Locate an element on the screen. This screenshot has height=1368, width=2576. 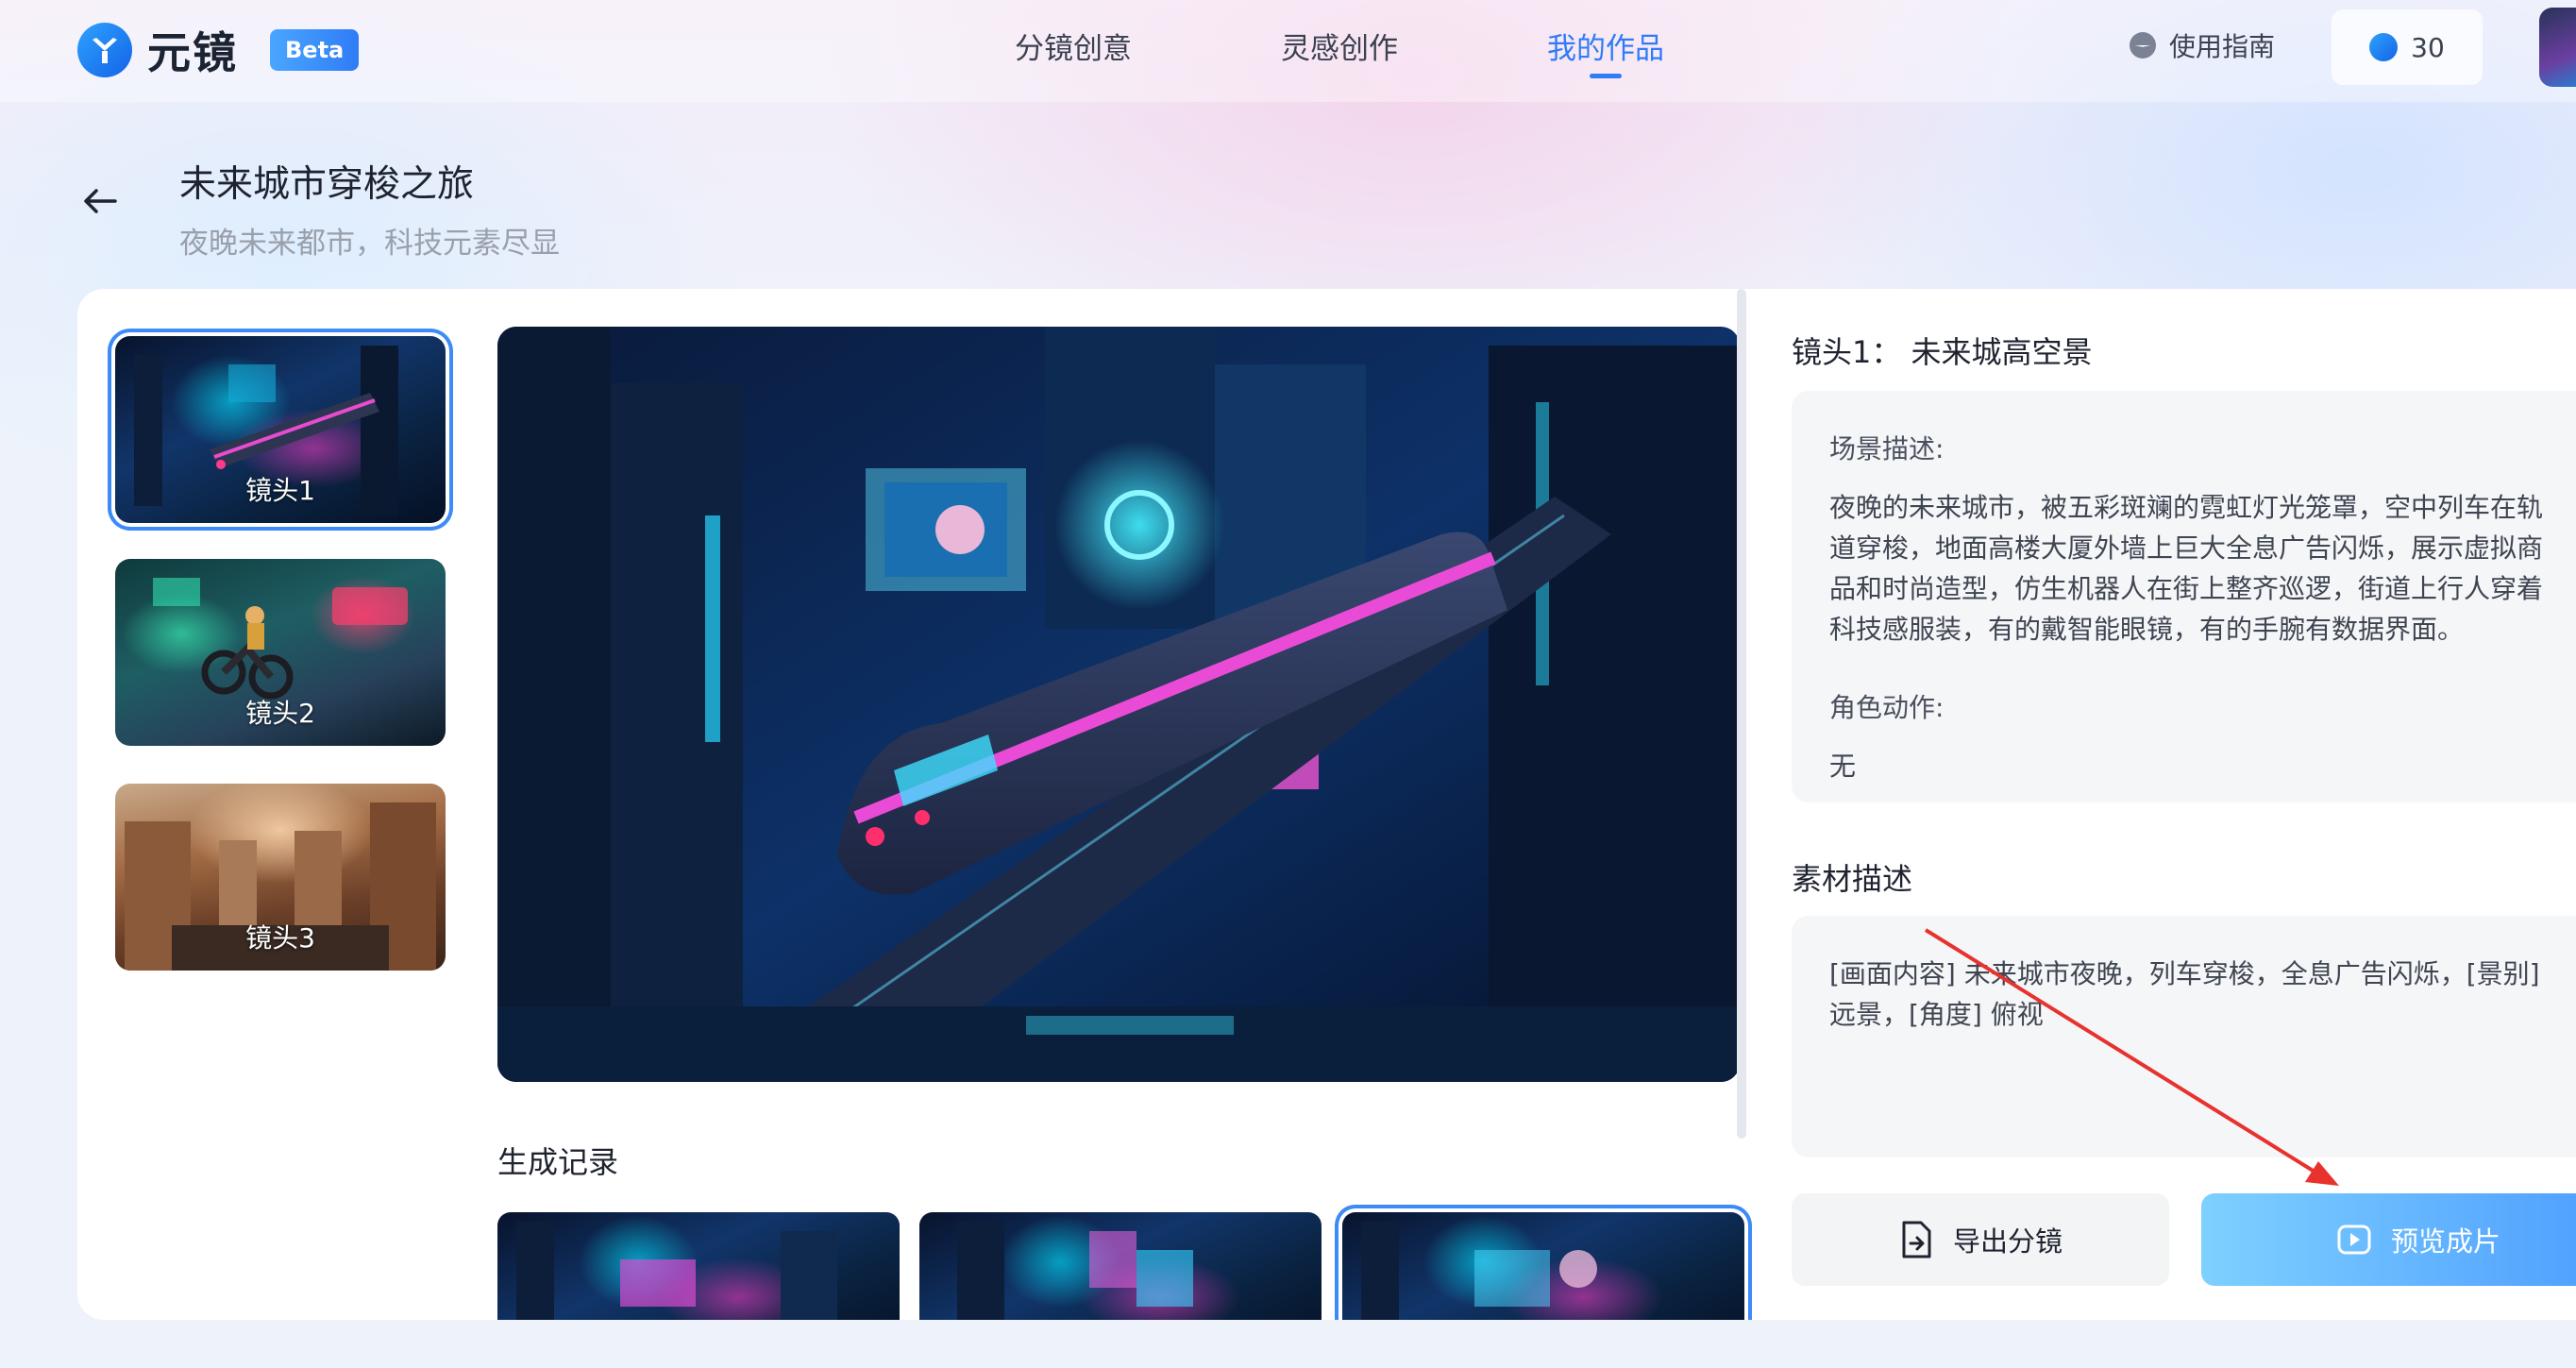
export-label: 导出分镜 is located at coordinates (2007, 1241).